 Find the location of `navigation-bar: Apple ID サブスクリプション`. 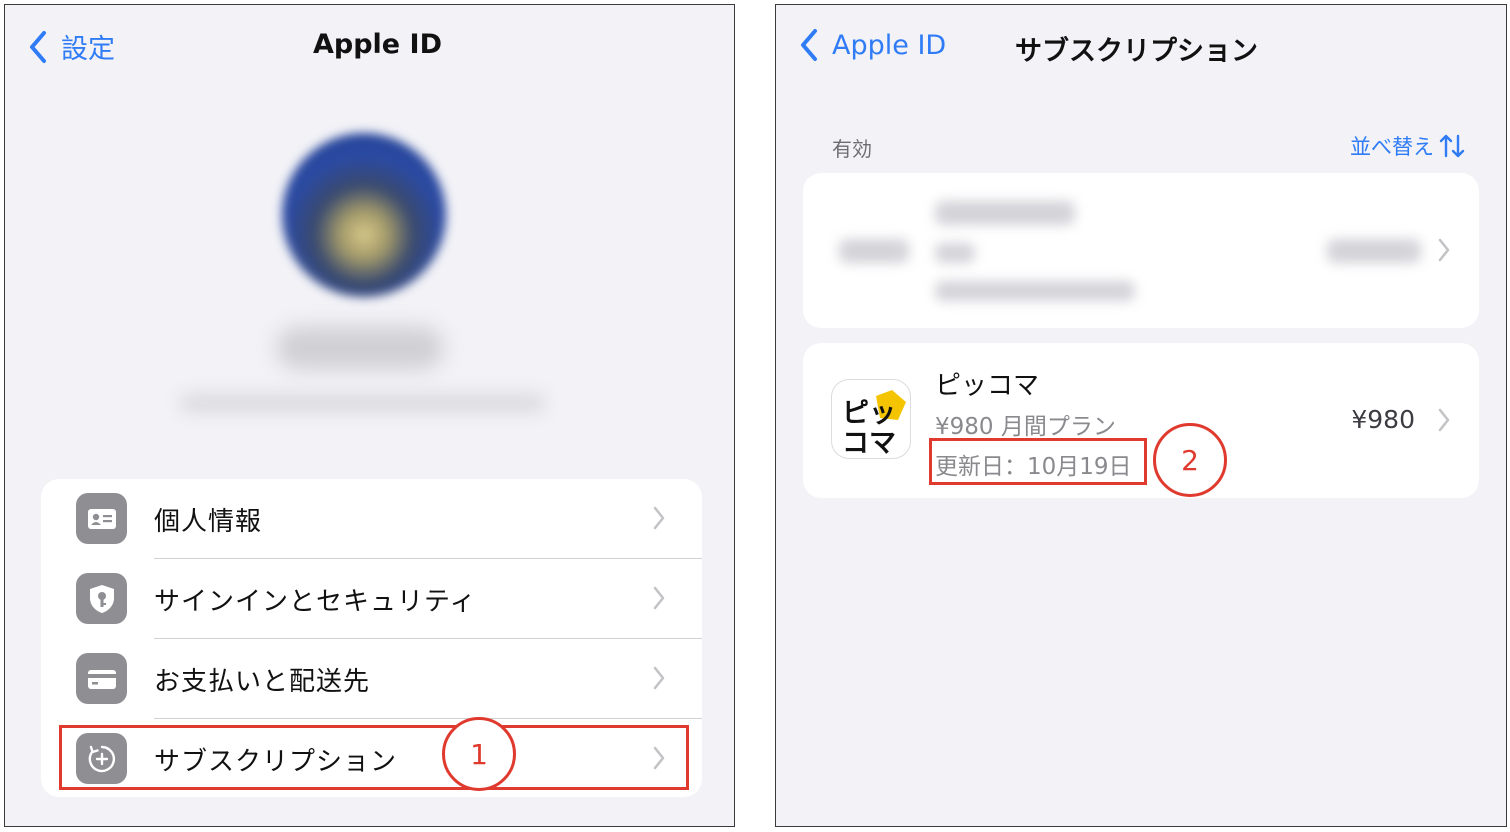

navigation-bar: Apple ID サブスクリプション is located at coordinates (1141, 47).